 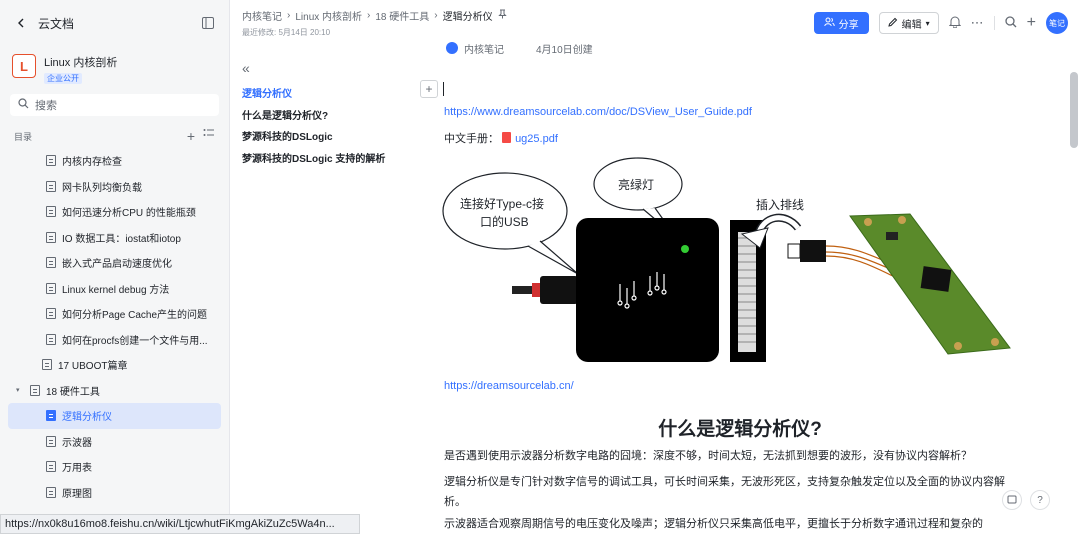 I want to click on sidebar-tree-item: 嵌入式产品启动速度优化, so click(x=114, y=263).